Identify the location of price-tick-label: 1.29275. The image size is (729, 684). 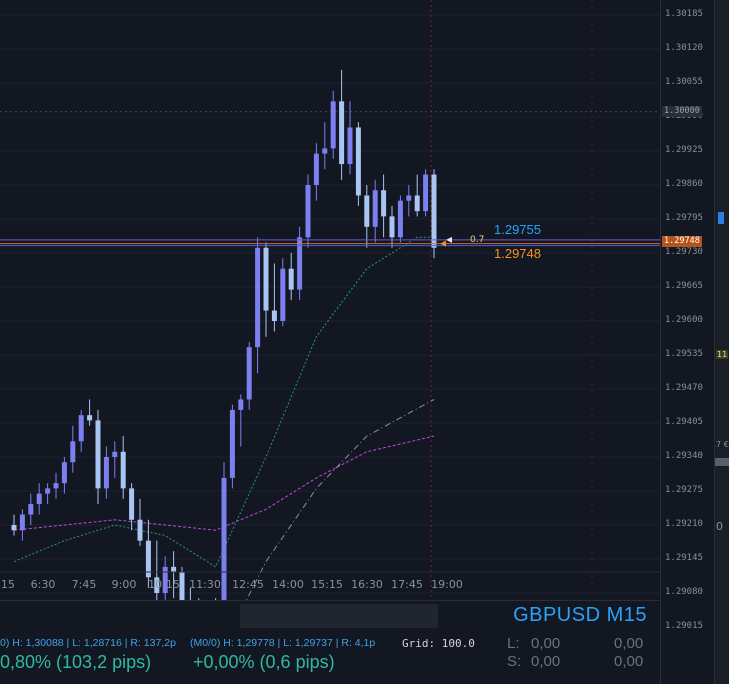
(684, 490).